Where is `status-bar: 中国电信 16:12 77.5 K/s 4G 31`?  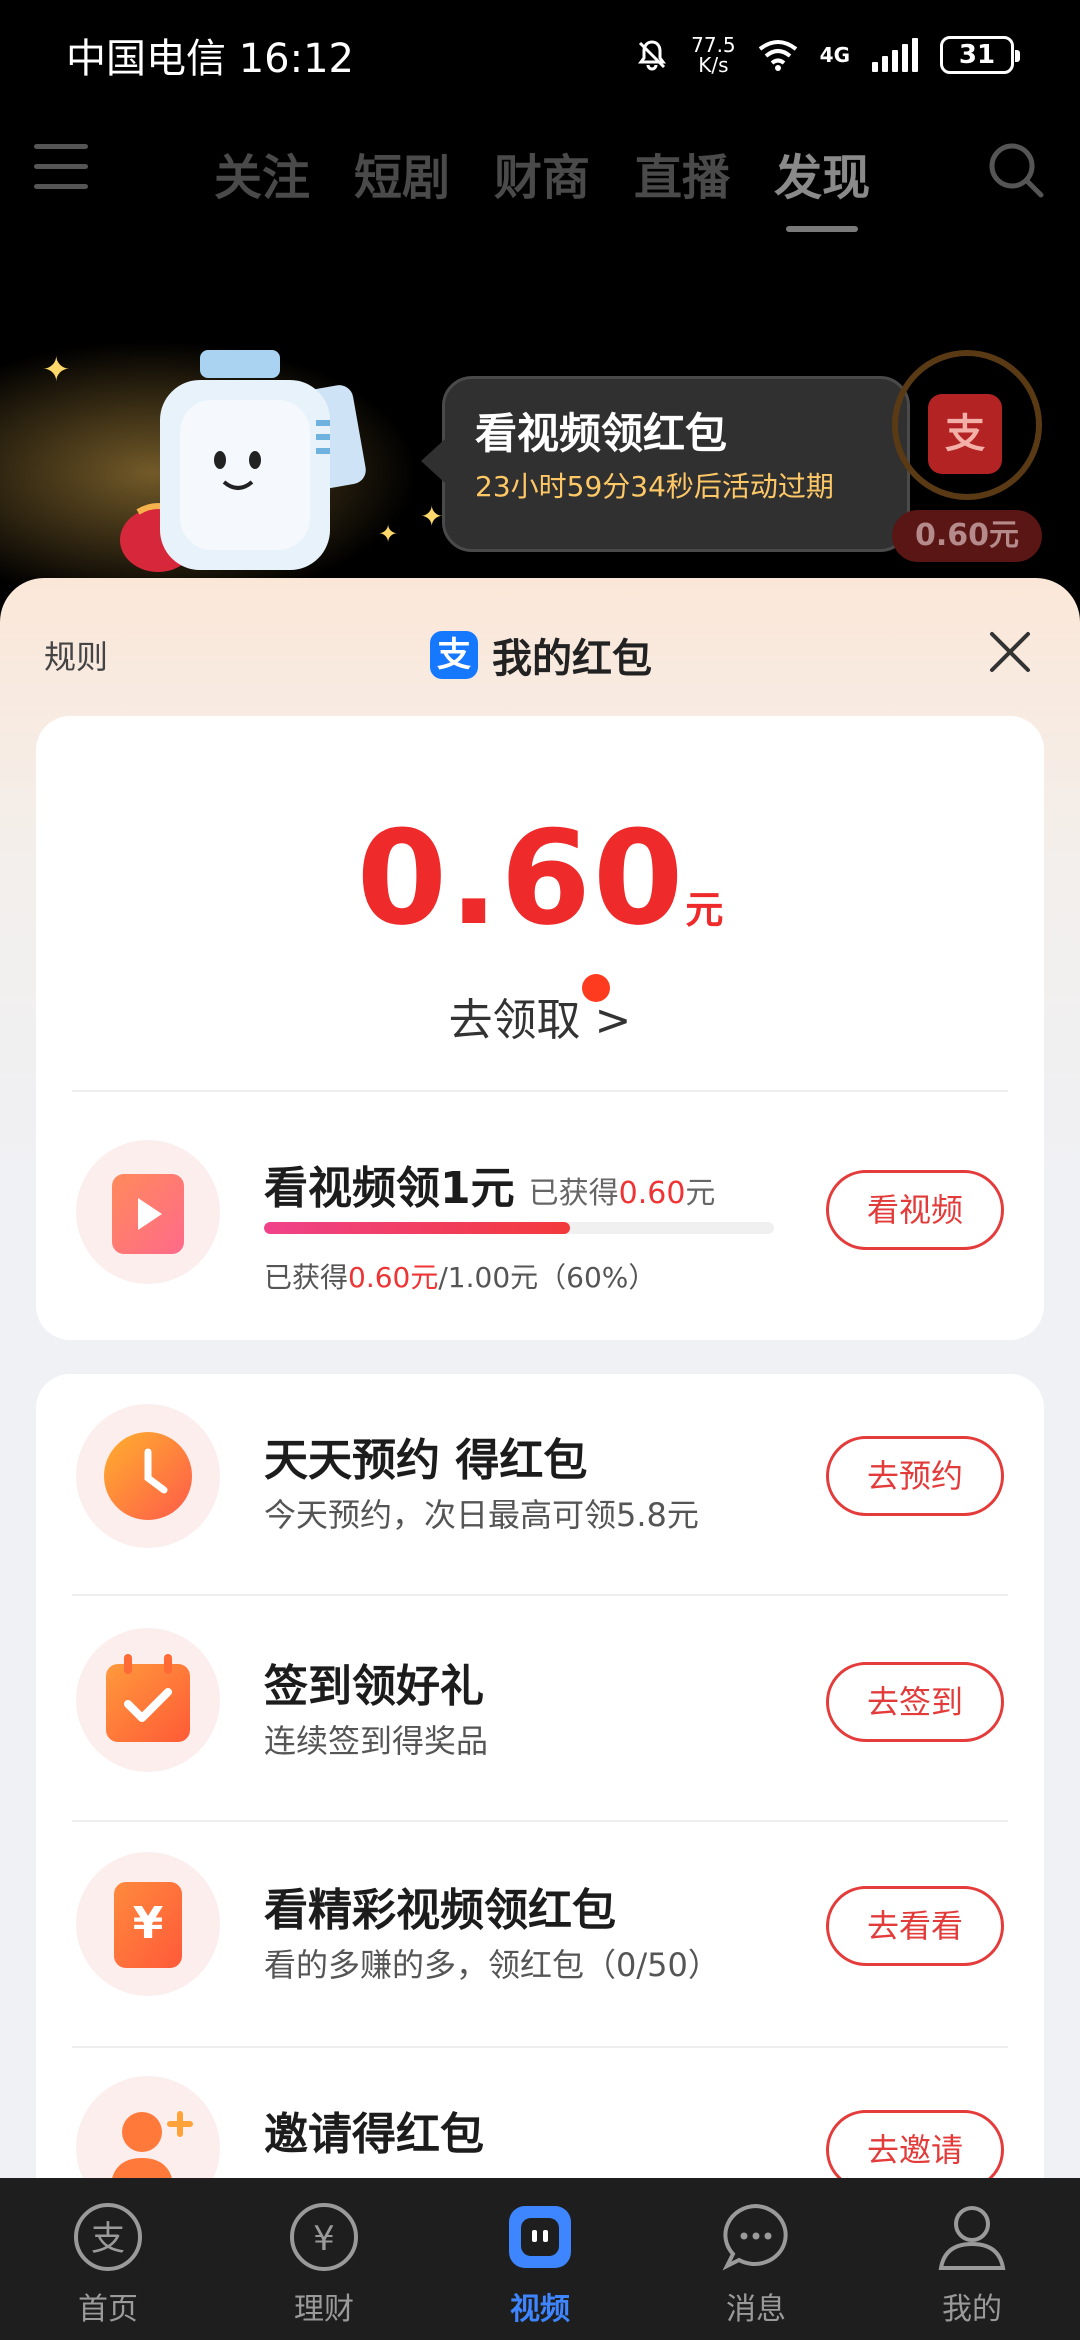
status-bar: 中国电信 16:12 77.5 K/s 4G 31 is located at coordinates (540, 55).